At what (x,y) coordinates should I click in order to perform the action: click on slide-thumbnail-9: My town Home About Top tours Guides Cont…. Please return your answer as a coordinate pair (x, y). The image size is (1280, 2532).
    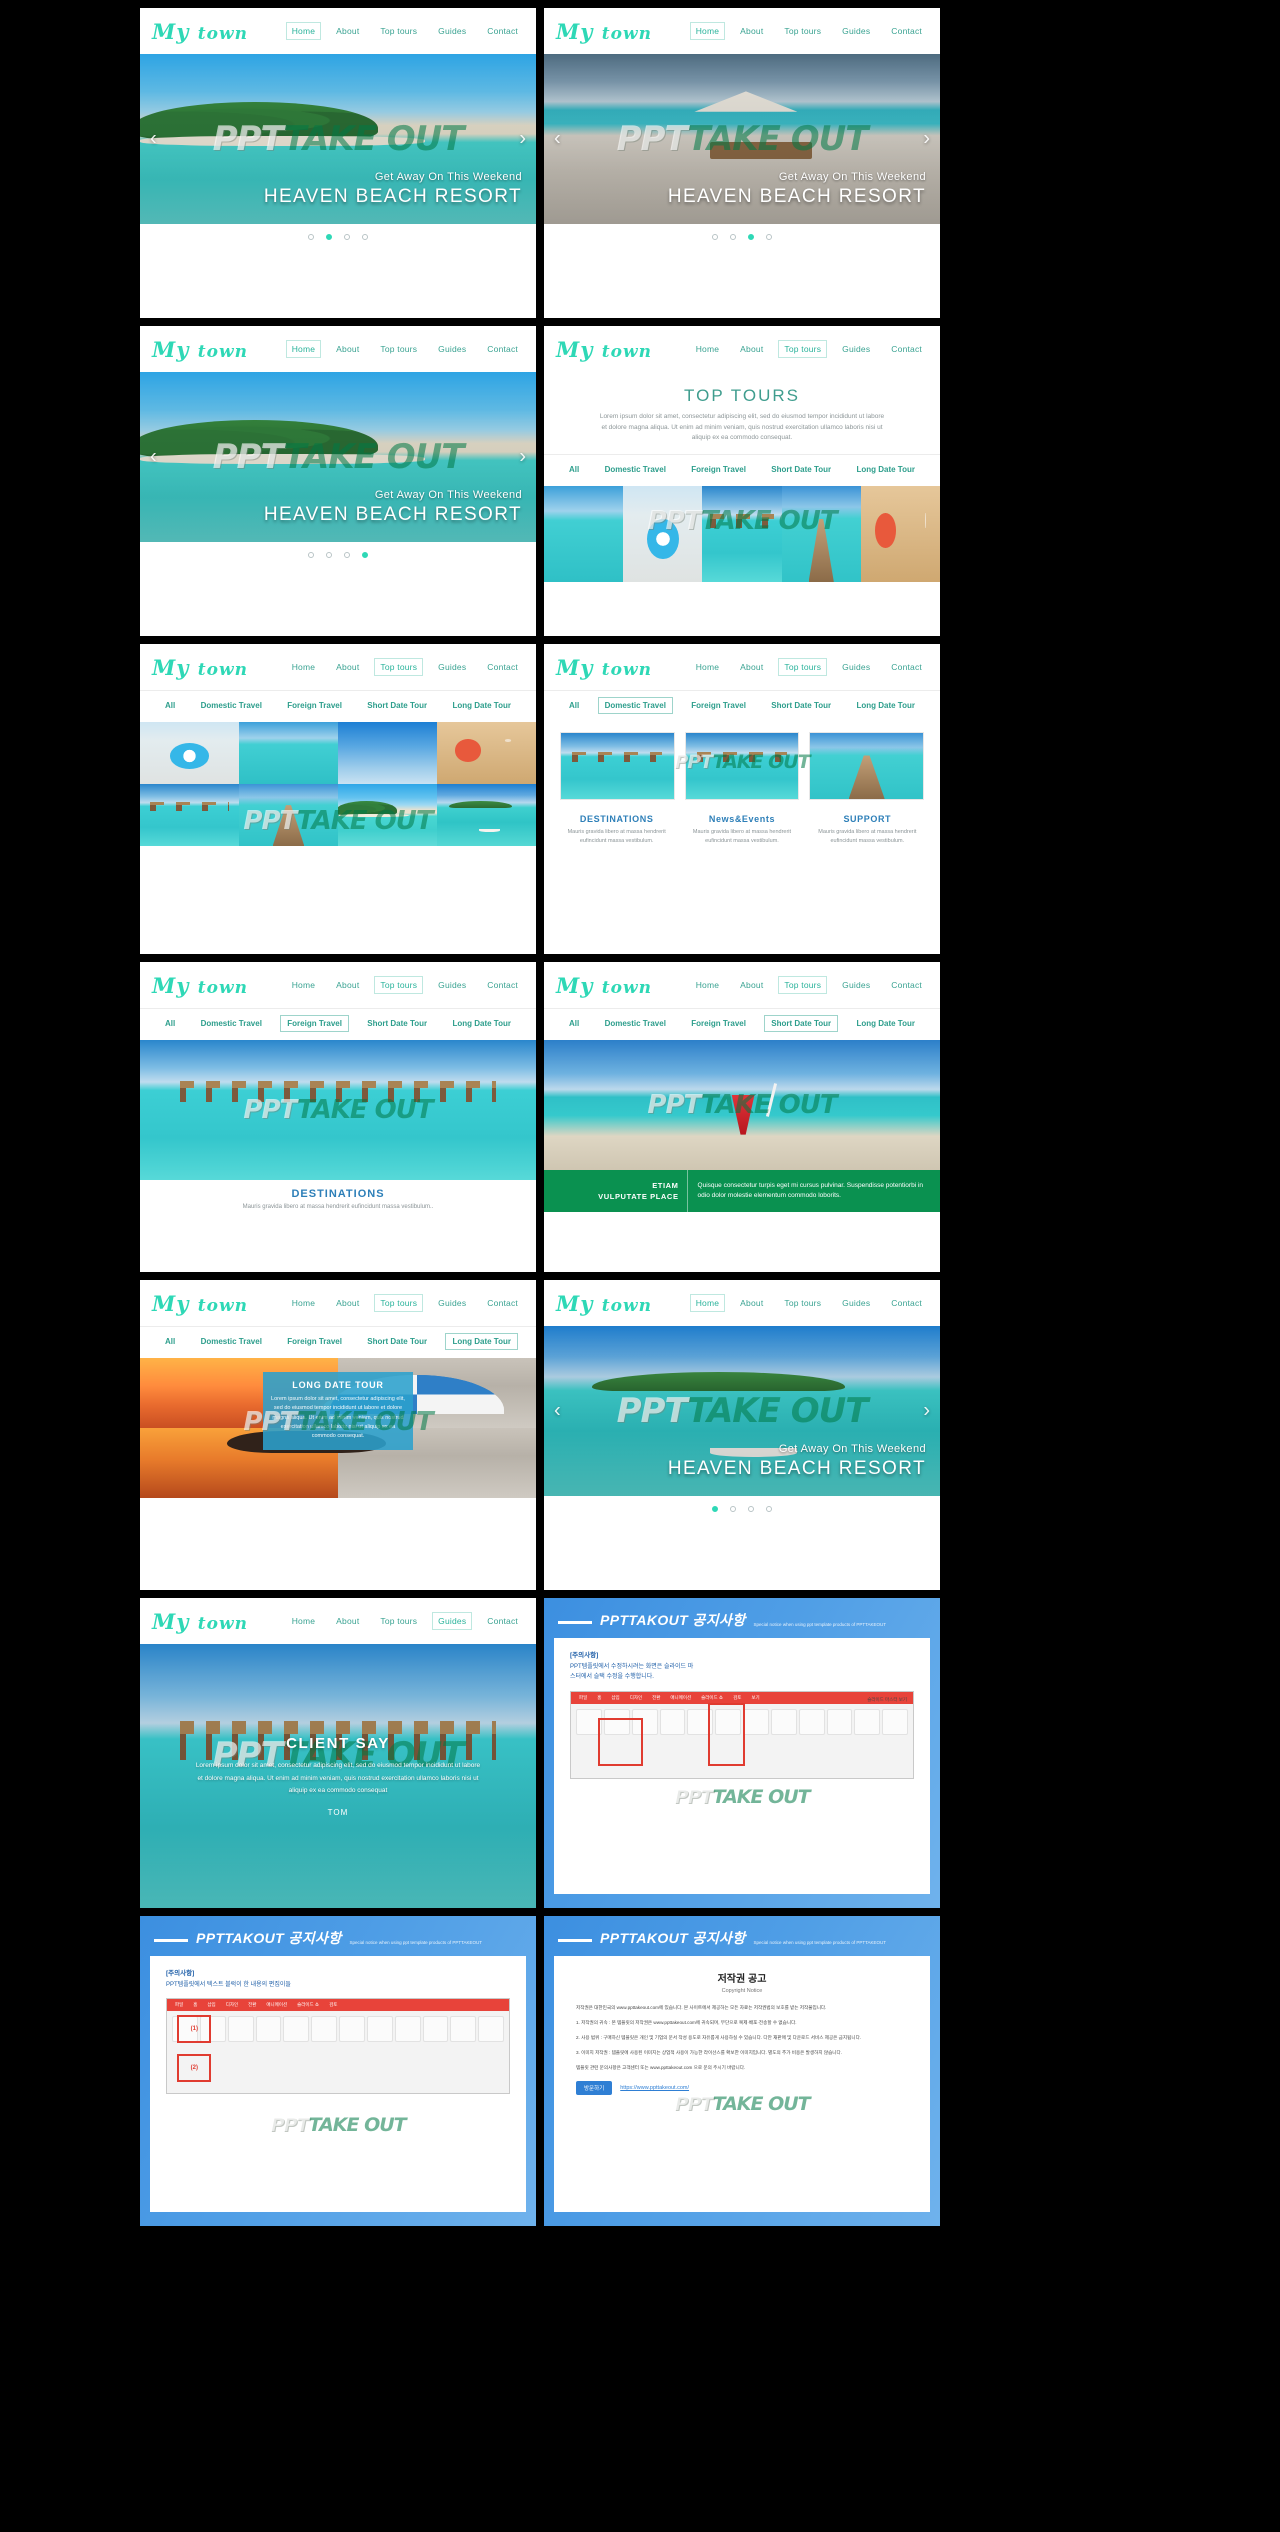
    Looking at the image, I should click on (338, 1435).